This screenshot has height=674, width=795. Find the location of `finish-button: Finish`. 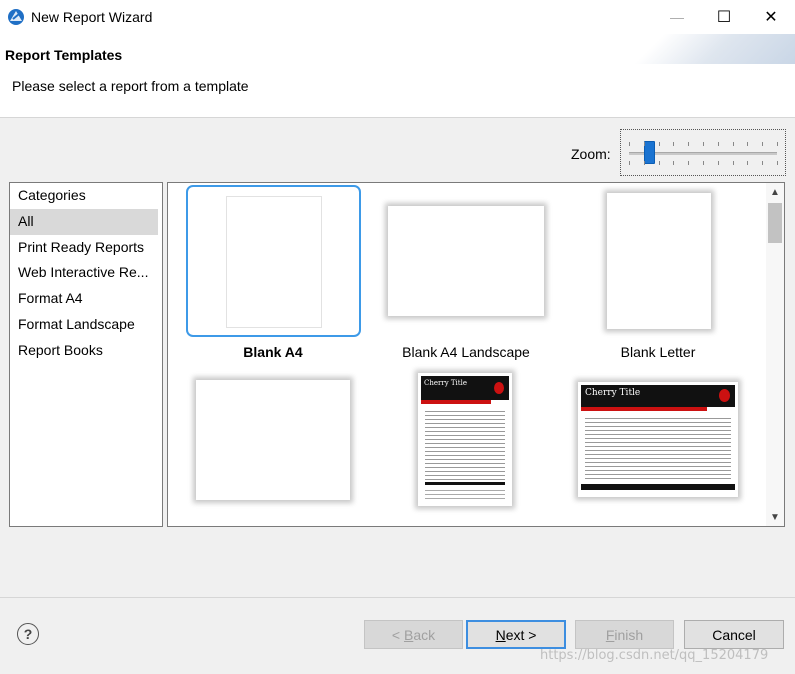

finish-button: Finish is located at coordinates (624, 634).